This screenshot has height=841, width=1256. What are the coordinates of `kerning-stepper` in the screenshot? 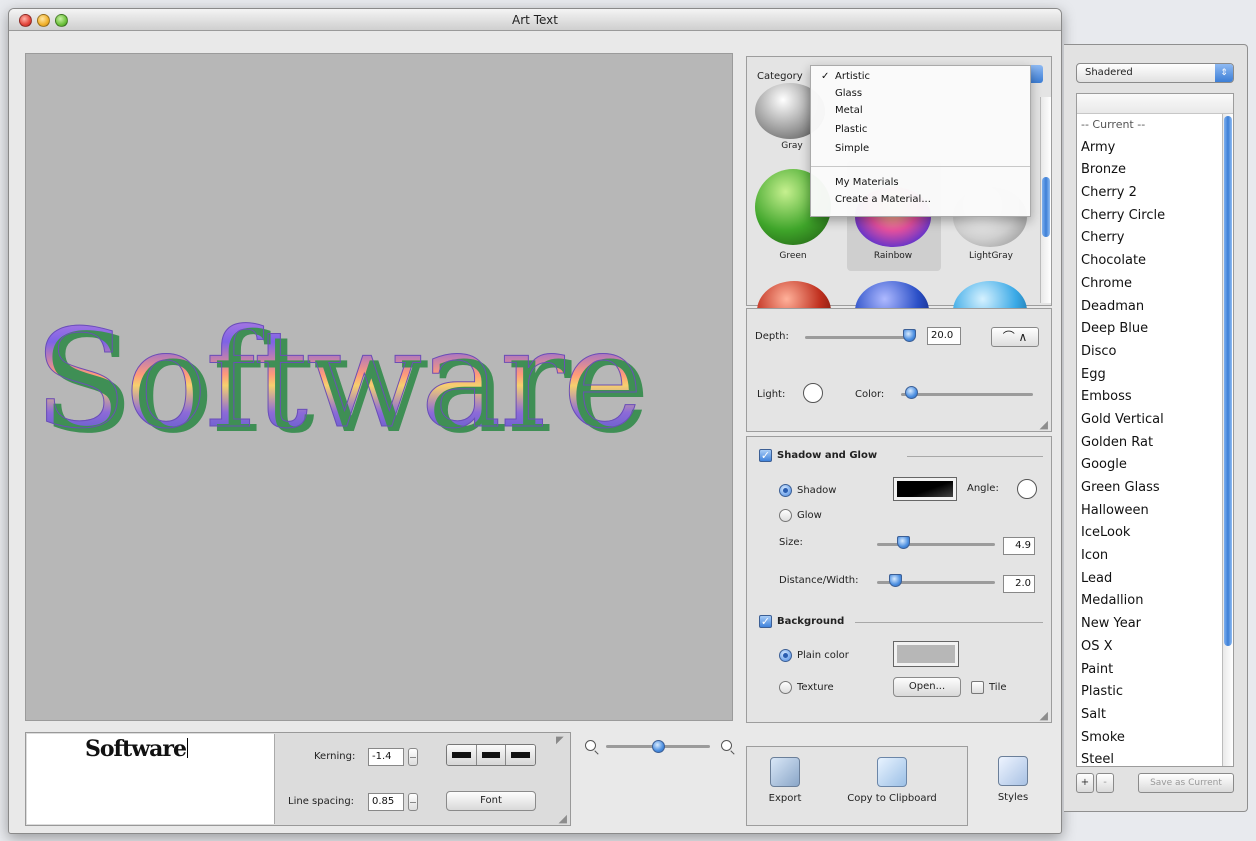 It's located at (413, 757).